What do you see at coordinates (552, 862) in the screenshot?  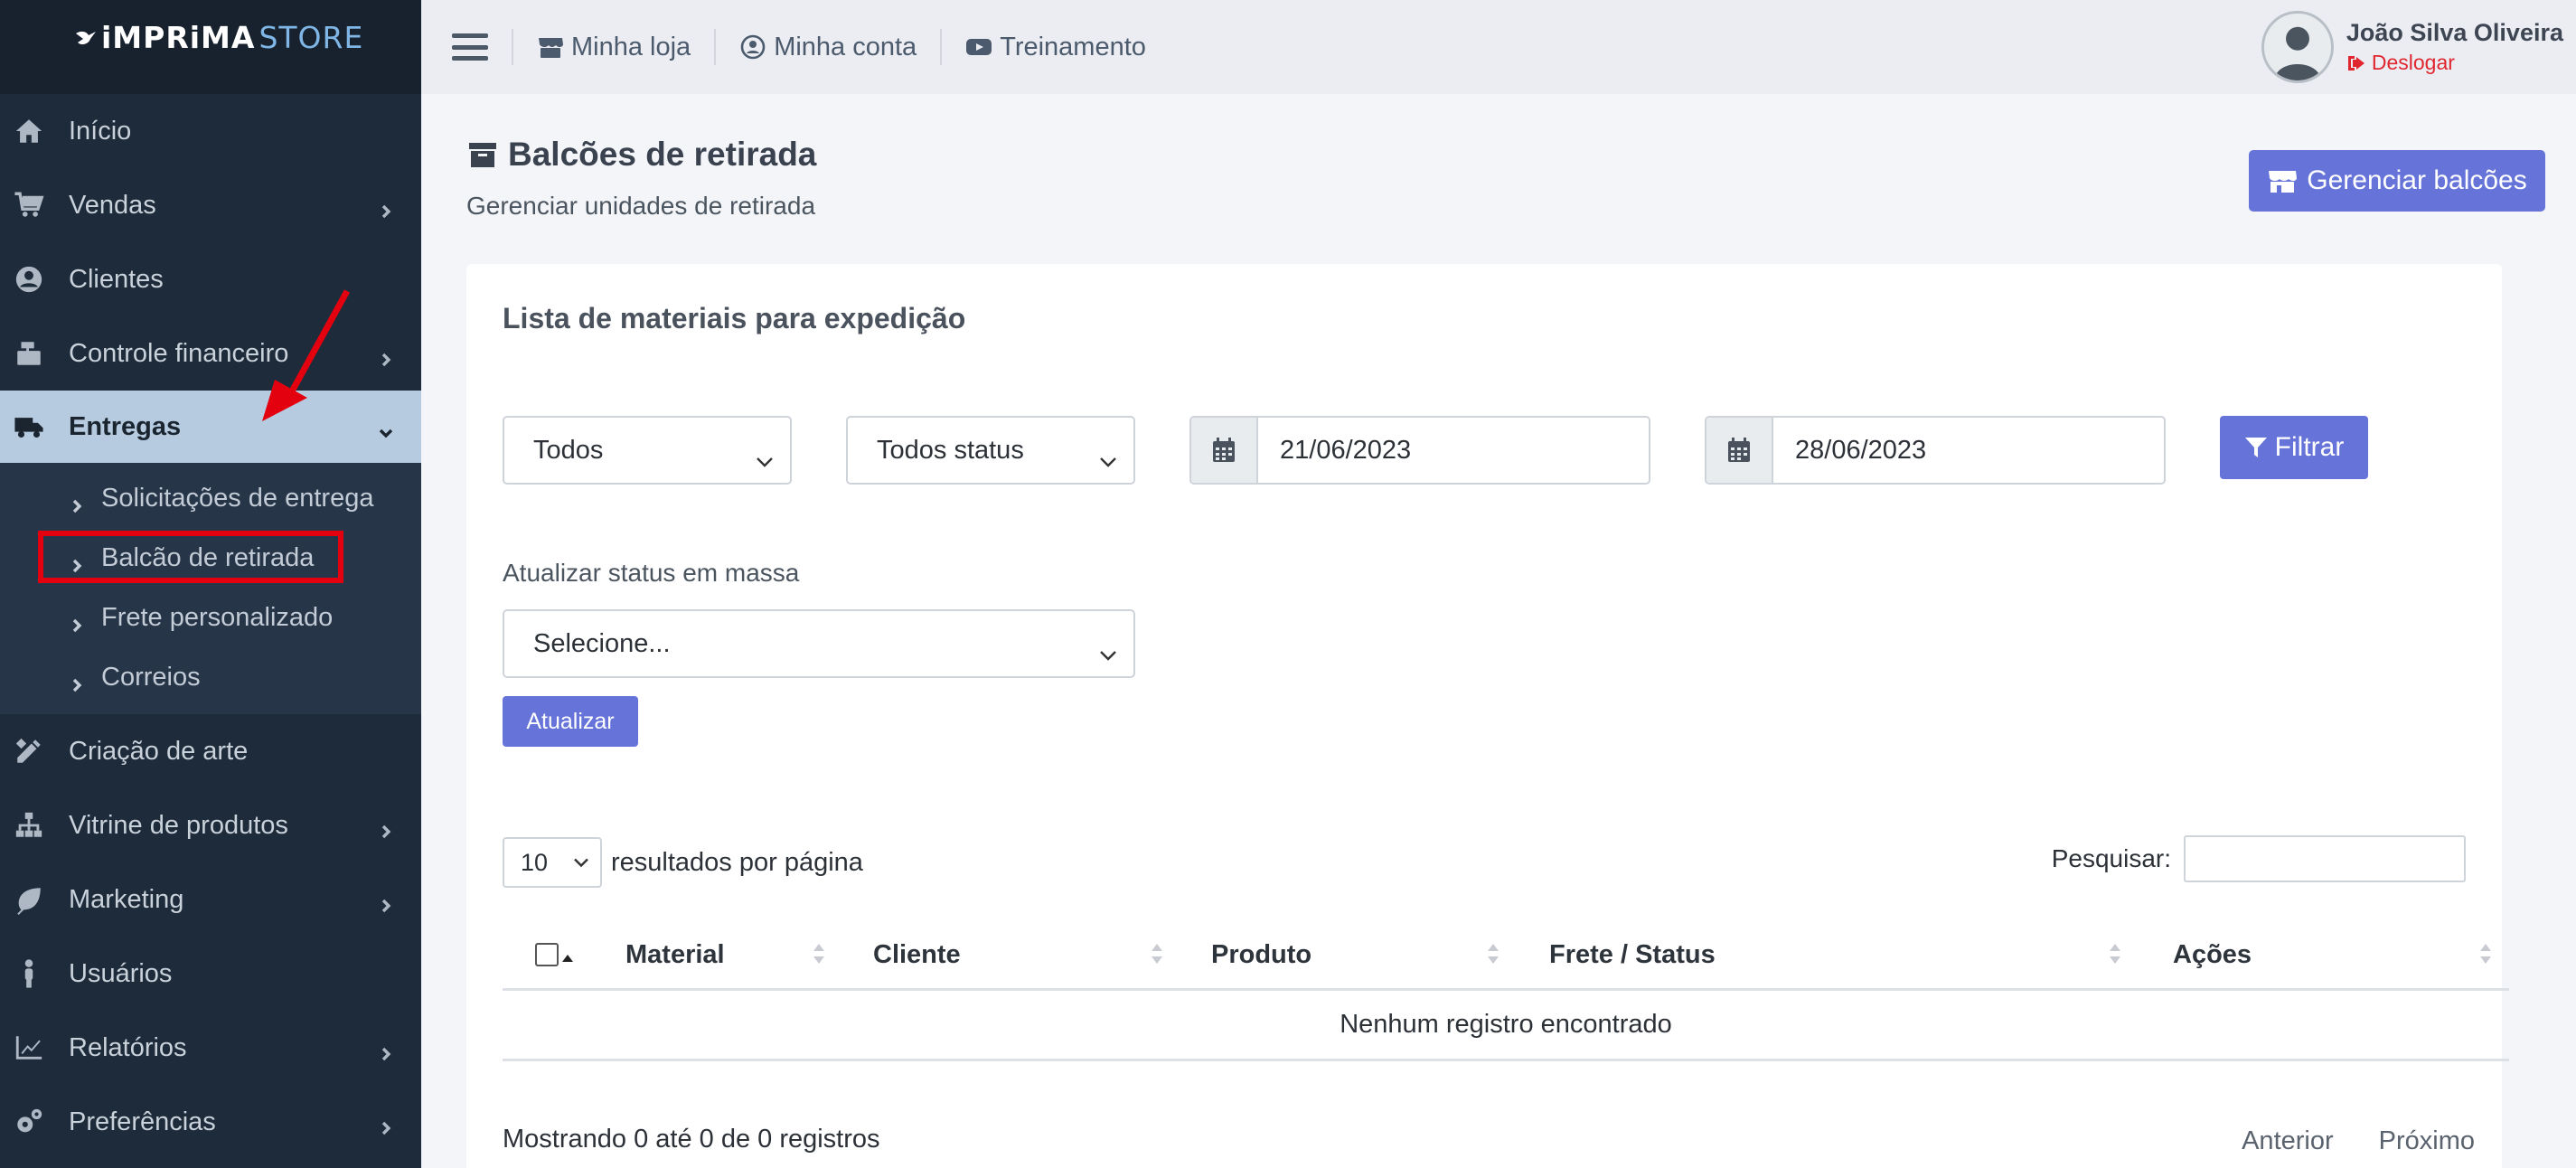 I see `page-length-select: 10` at bounding box center [552, 862].